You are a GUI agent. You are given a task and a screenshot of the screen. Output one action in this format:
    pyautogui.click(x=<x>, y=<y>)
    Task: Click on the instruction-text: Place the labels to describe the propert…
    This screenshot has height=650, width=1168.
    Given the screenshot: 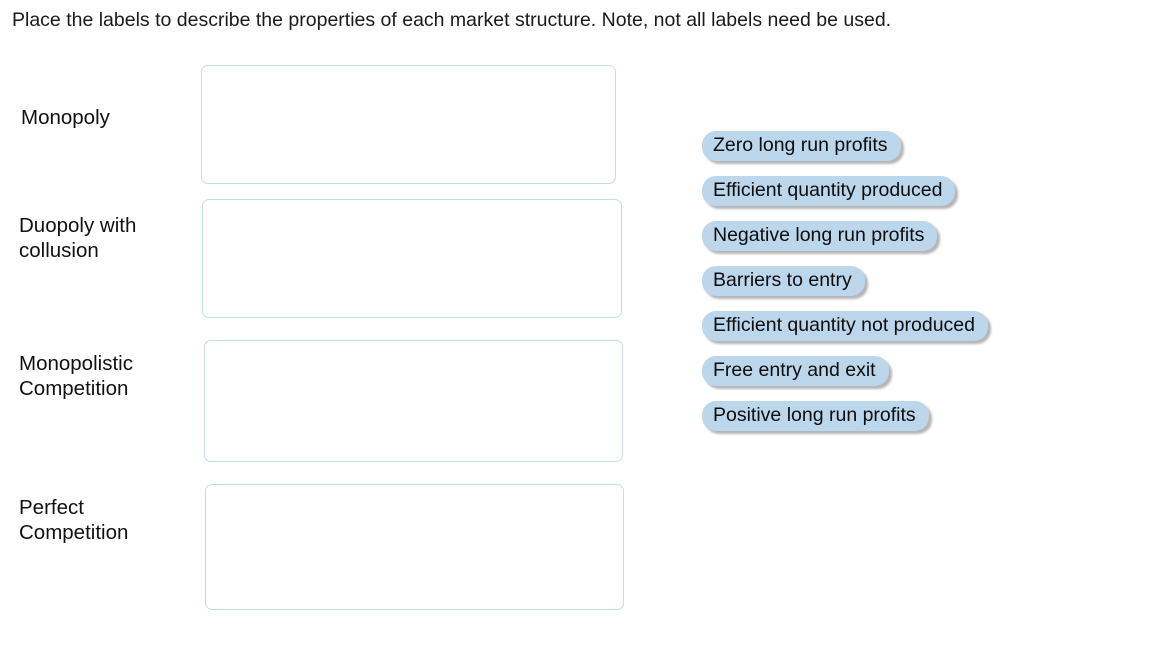 What is the action you would take?
    pyautogui.click(x=452, y=20)
    